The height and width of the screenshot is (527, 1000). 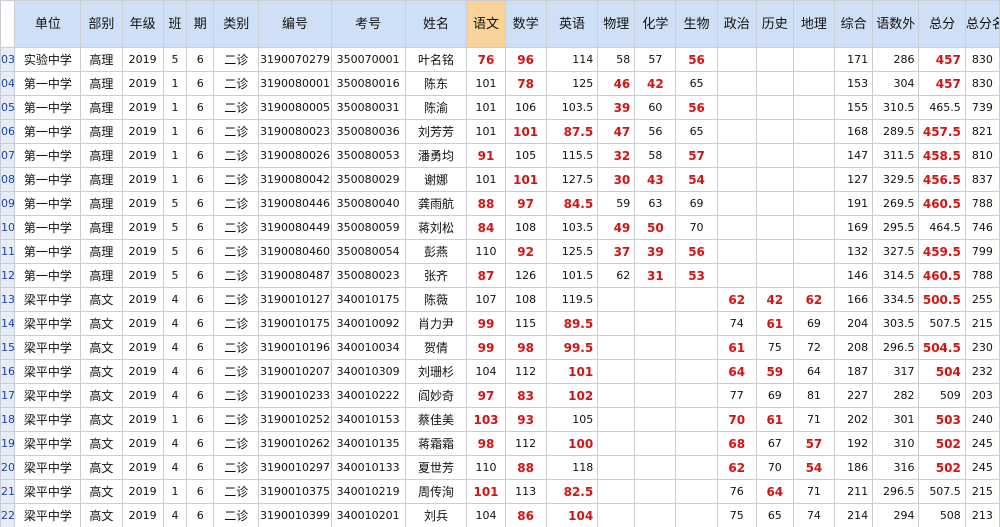 I want to click on column-header: 政治, so click(x=736, y=24).